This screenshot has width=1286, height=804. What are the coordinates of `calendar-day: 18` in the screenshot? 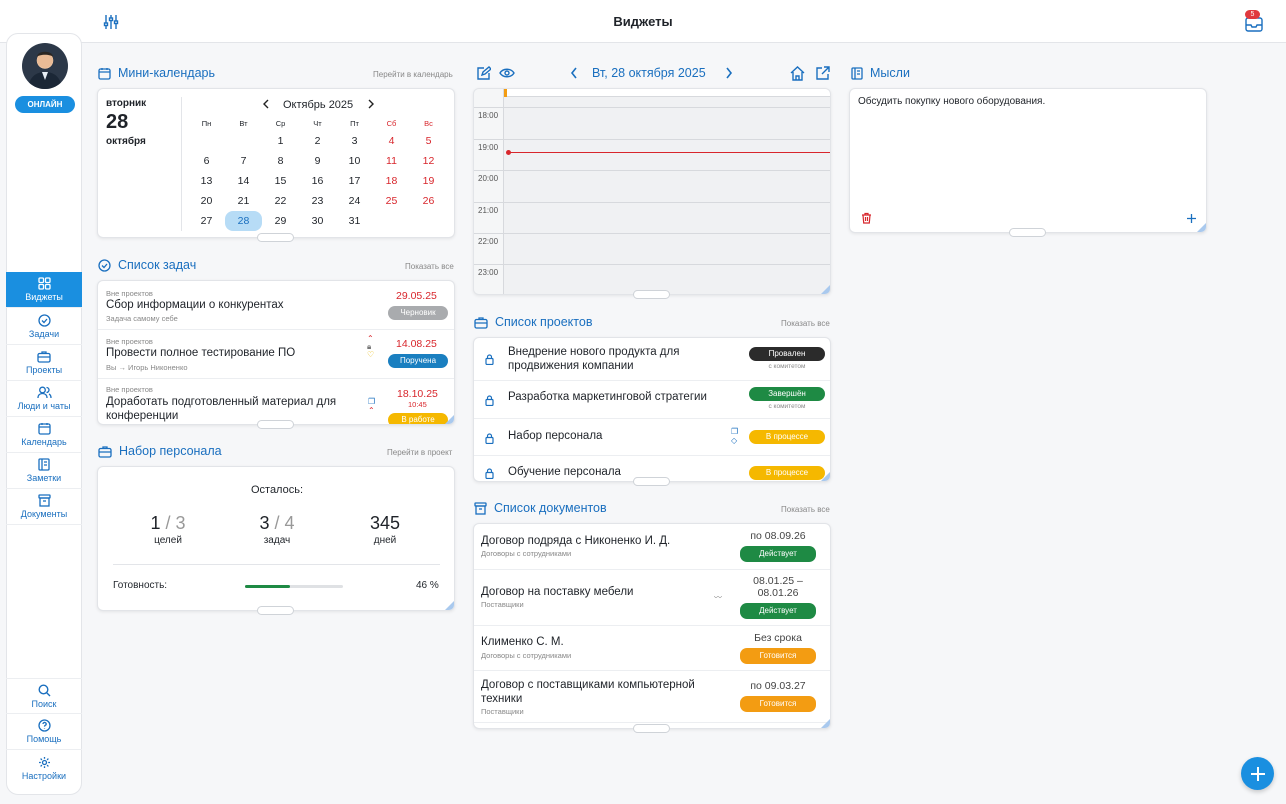 It's located at (391, 181).